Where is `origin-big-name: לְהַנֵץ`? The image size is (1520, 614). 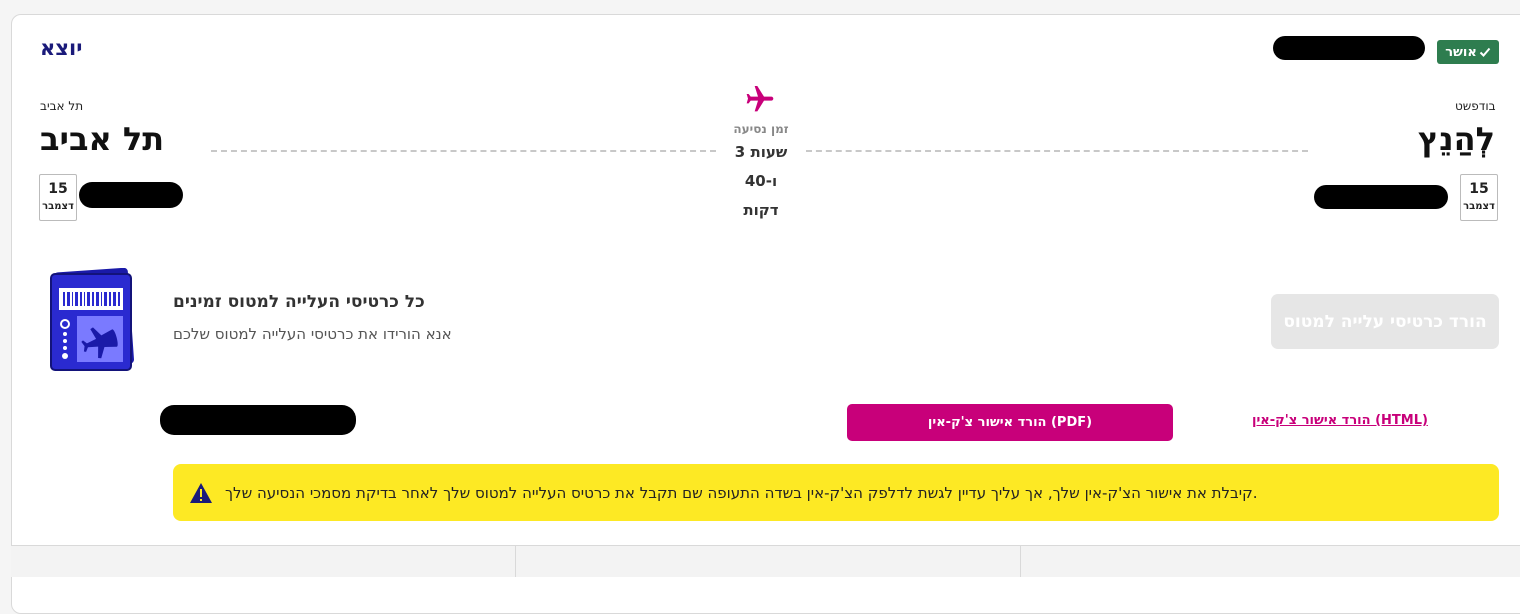 origin-big-name: לְהַנֵץ is located at coordinates (1456, 139).